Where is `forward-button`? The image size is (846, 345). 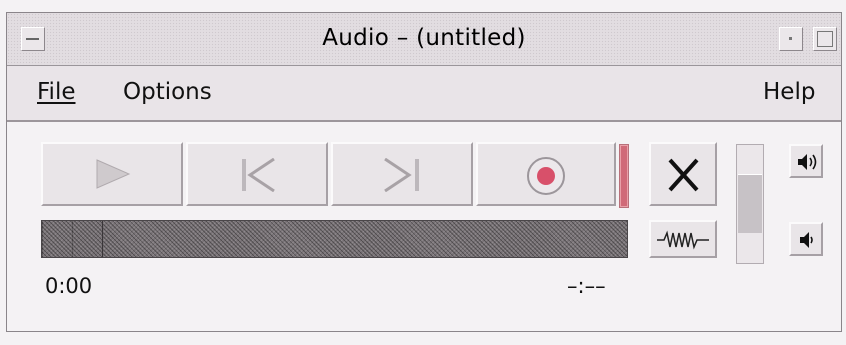 forward-button is located at coordinates (402, 174).